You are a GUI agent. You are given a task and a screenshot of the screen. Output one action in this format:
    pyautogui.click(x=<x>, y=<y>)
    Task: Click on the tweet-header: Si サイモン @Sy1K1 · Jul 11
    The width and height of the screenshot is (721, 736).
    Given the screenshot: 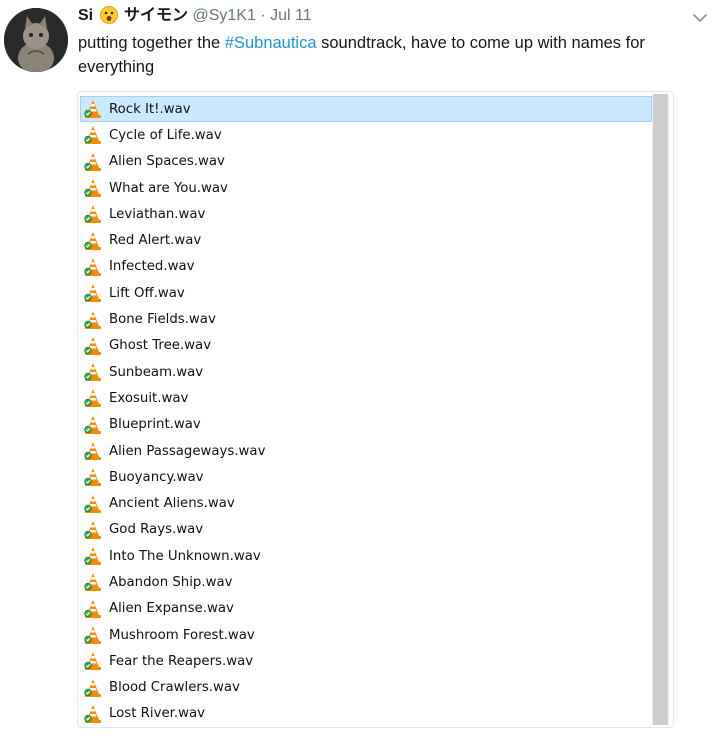 What is the action you would take?
    pyautogui.click(x=195, y=18)
    